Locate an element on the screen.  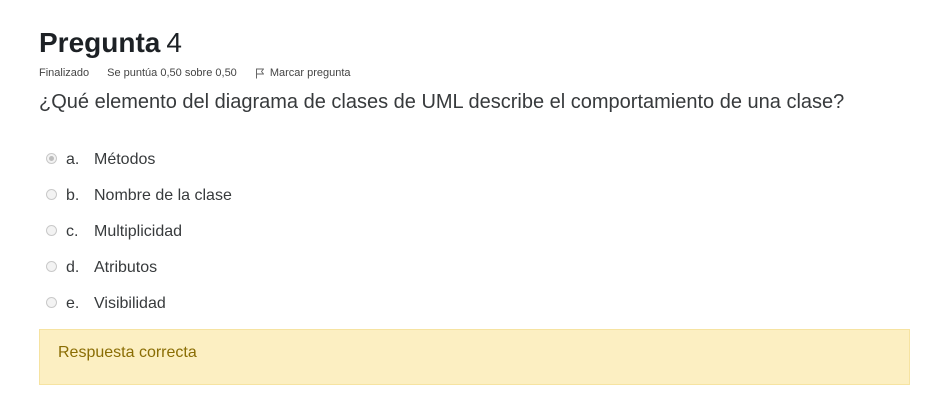
question-grade: Se puntúa 0,50 sobre 0,50 is located at coordinates (172, 73).